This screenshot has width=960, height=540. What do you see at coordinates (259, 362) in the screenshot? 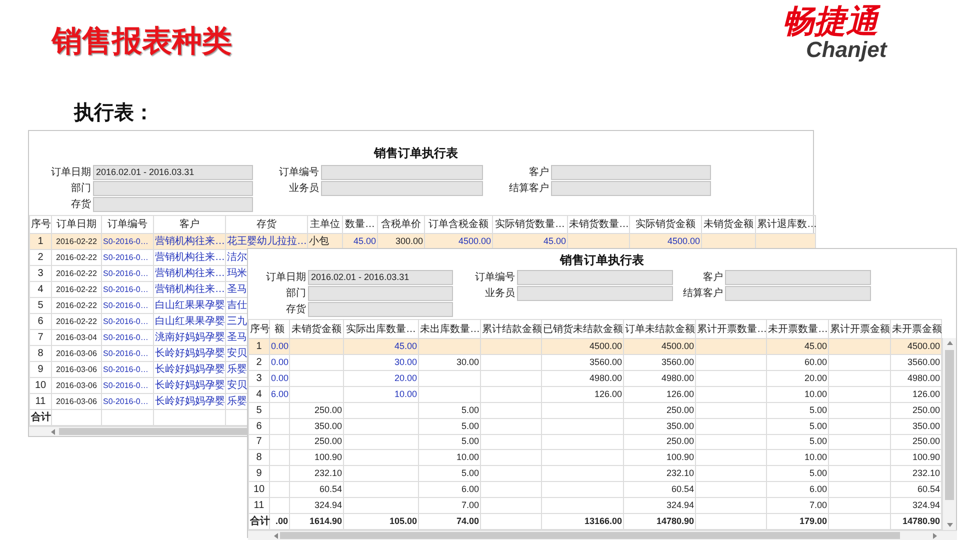
I see `table-cell: 2` at bounding box center [259, 362].